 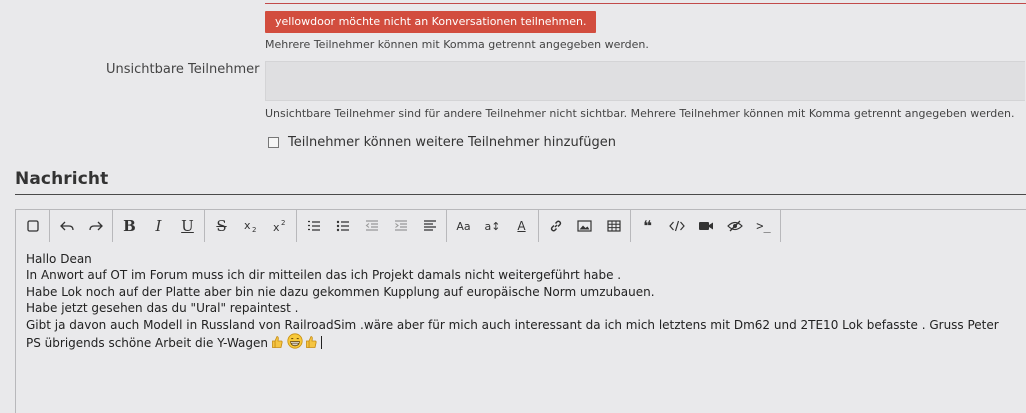 I want to click on toolbar-group-insert, so click(x=585, y=226).